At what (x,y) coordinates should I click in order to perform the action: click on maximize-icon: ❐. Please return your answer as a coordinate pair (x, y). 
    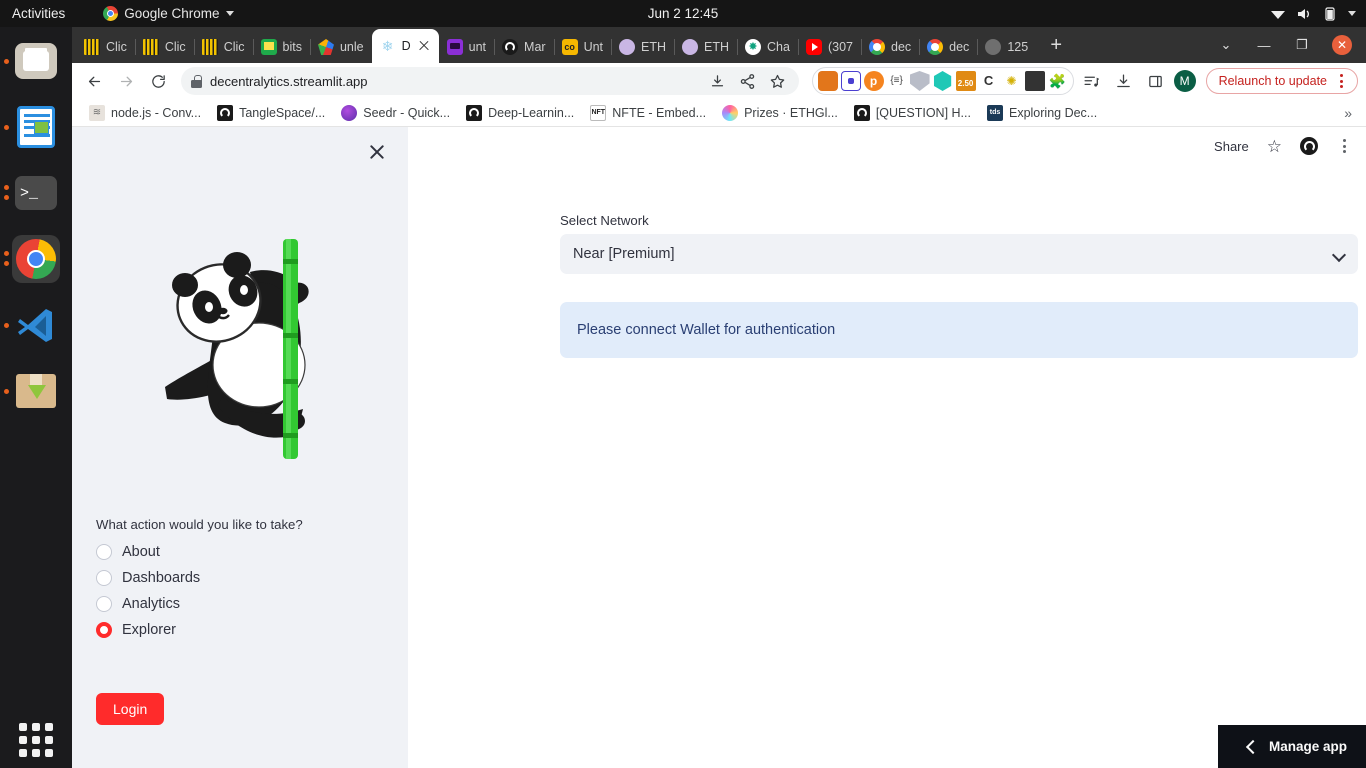
    Looking at the image, I should click on (1302, 45).